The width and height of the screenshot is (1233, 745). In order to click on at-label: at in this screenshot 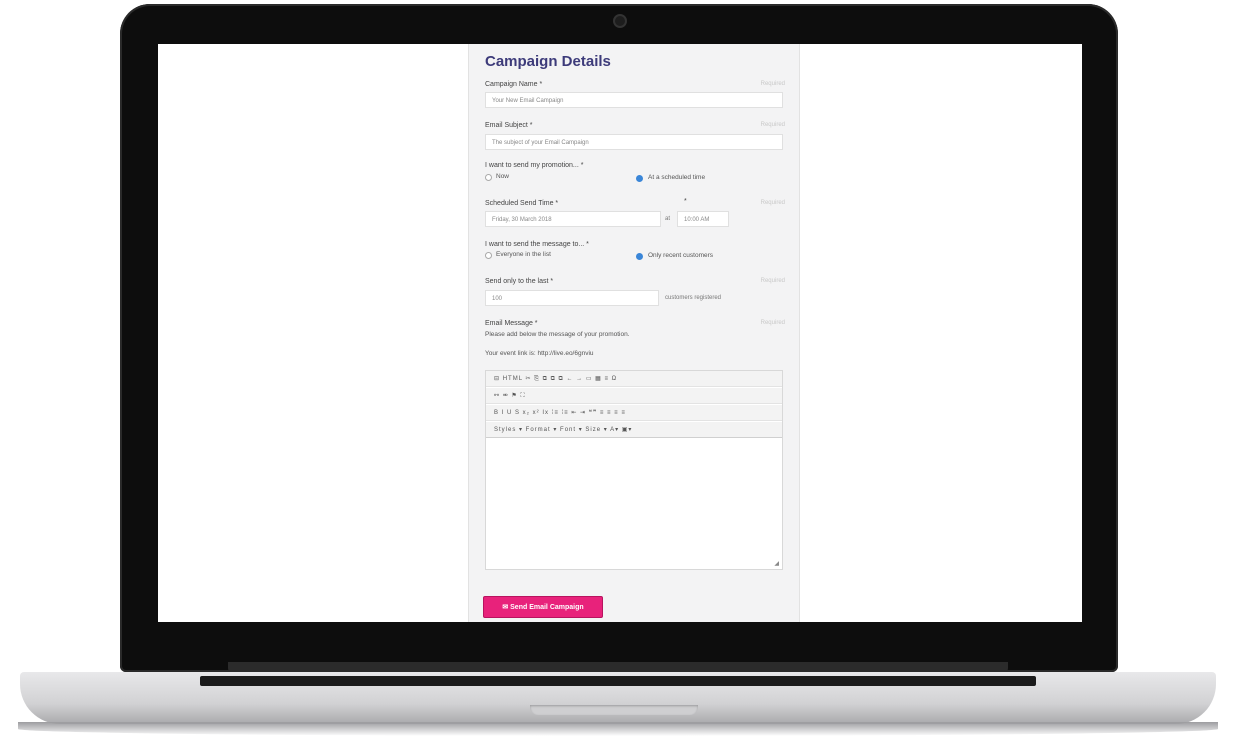, I will do `click(668, 219)`.